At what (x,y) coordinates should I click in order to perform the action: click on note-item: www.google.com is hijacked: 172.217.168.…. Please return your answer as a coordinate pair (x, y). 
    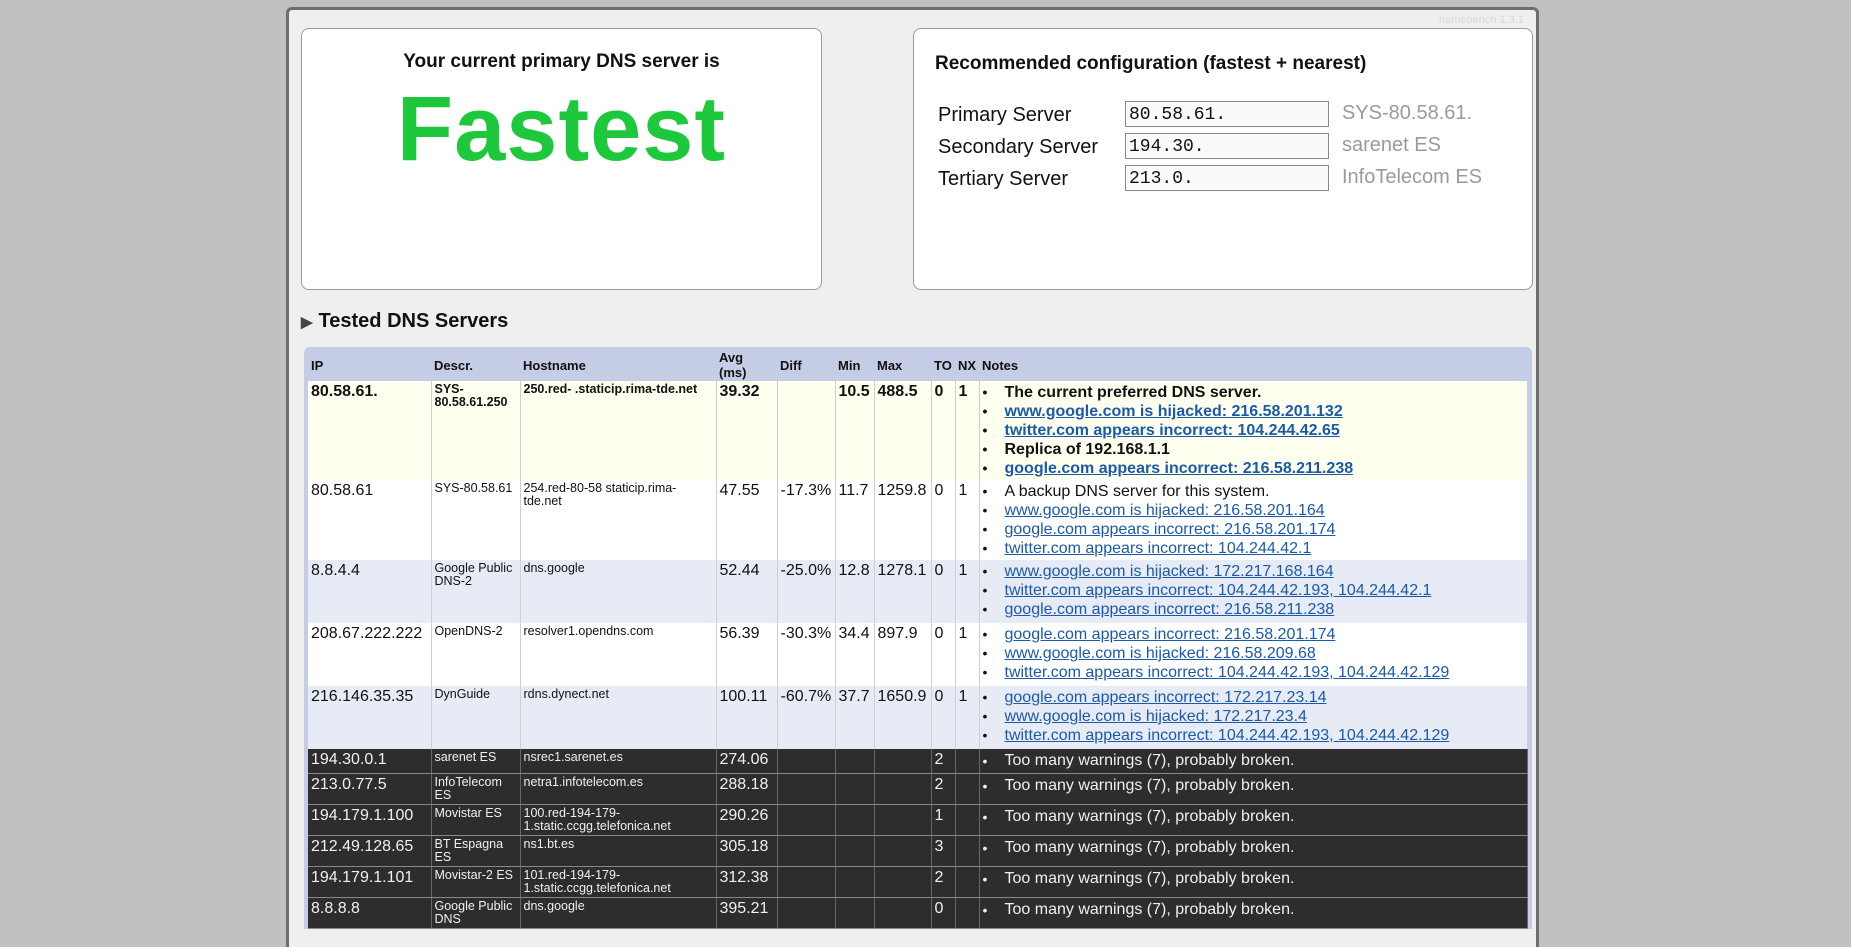
    Looking at the image, I should click on (1254, 571).